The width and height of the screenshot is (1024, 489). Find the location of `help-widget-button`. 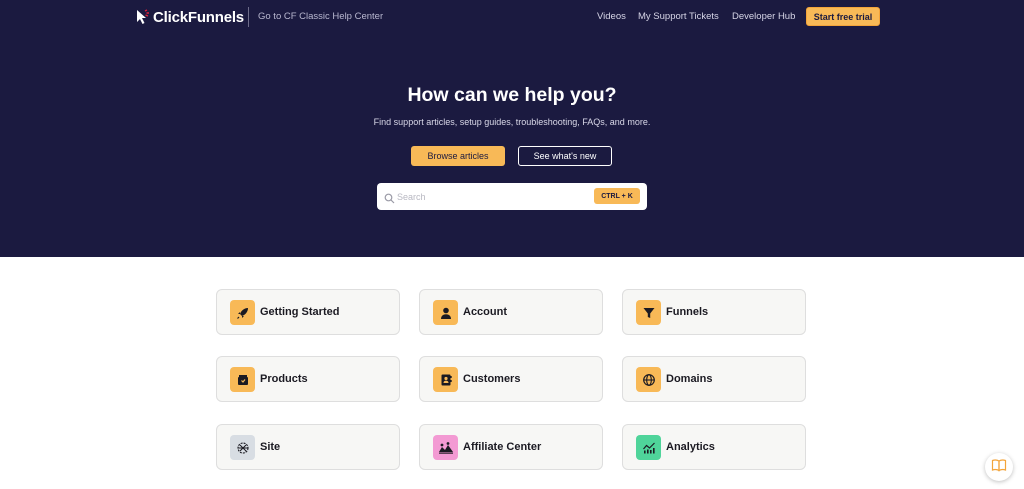

help-widget-button is located at coordinates (999, 467).